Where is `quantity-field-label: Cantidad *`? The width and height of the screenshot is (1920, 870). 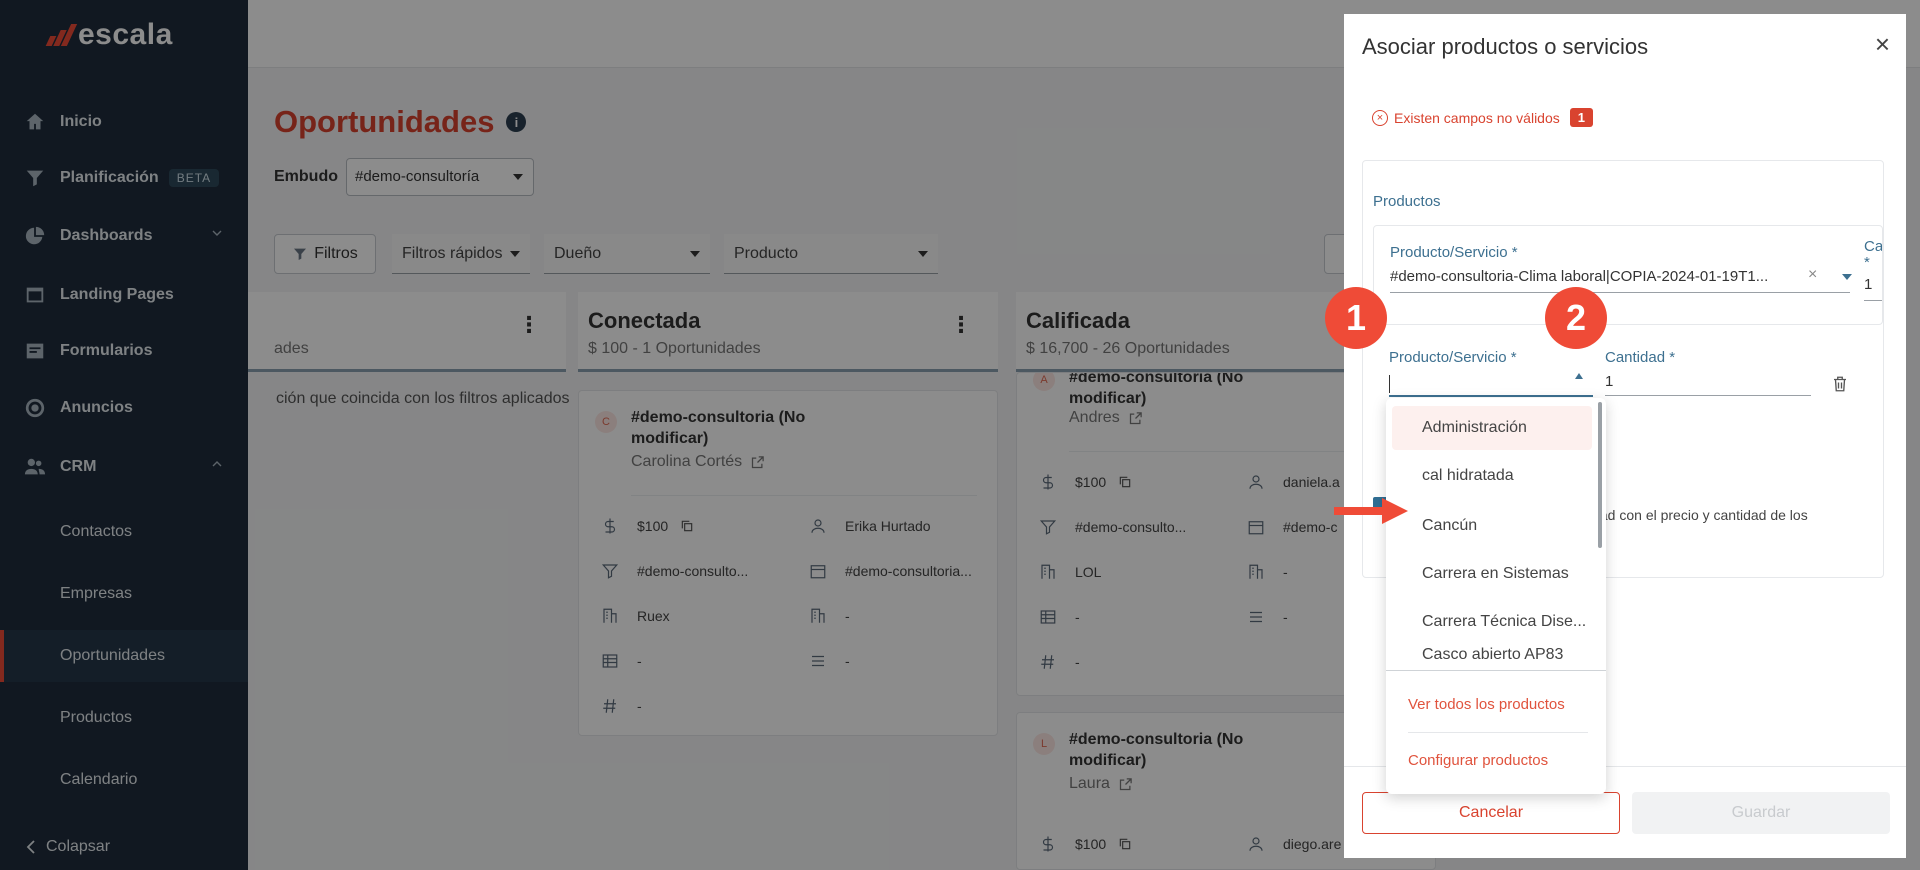 quantity-field-label: Cantidad * is located at coordinates (1640, 357).